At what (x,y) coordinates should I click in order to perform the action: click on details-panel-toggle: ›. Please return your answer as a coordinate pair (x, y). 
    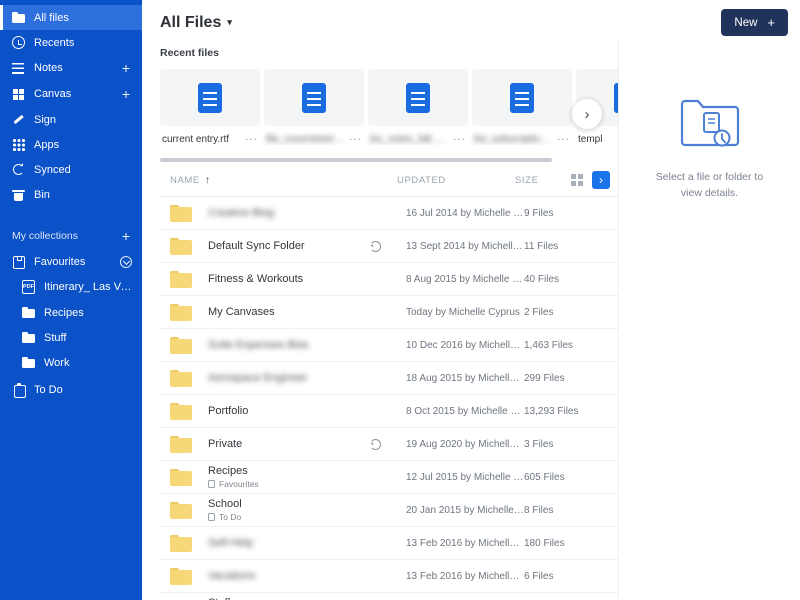
    Looking at the image, I should click on (601, 180).